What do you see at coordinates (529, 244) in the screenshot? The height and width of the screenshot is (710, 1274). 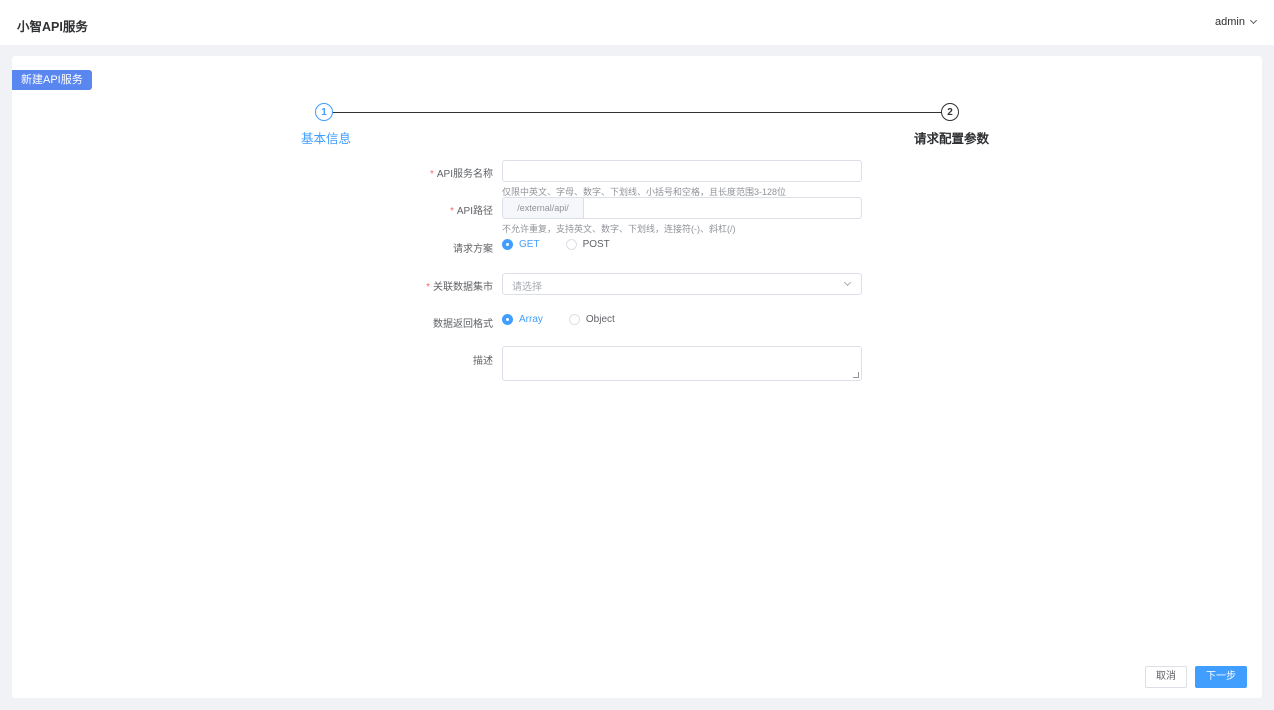 I see `radio-get-label: GET` at bounding box center [529, 244].